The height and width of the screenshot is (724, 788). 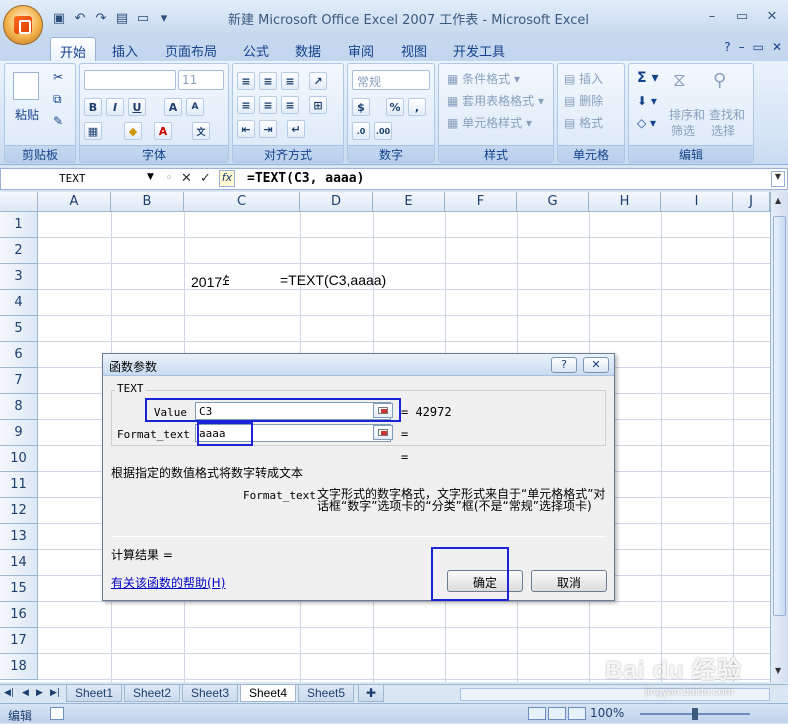 I want to click on name-box: TEXT, so click(x=80, y=179).